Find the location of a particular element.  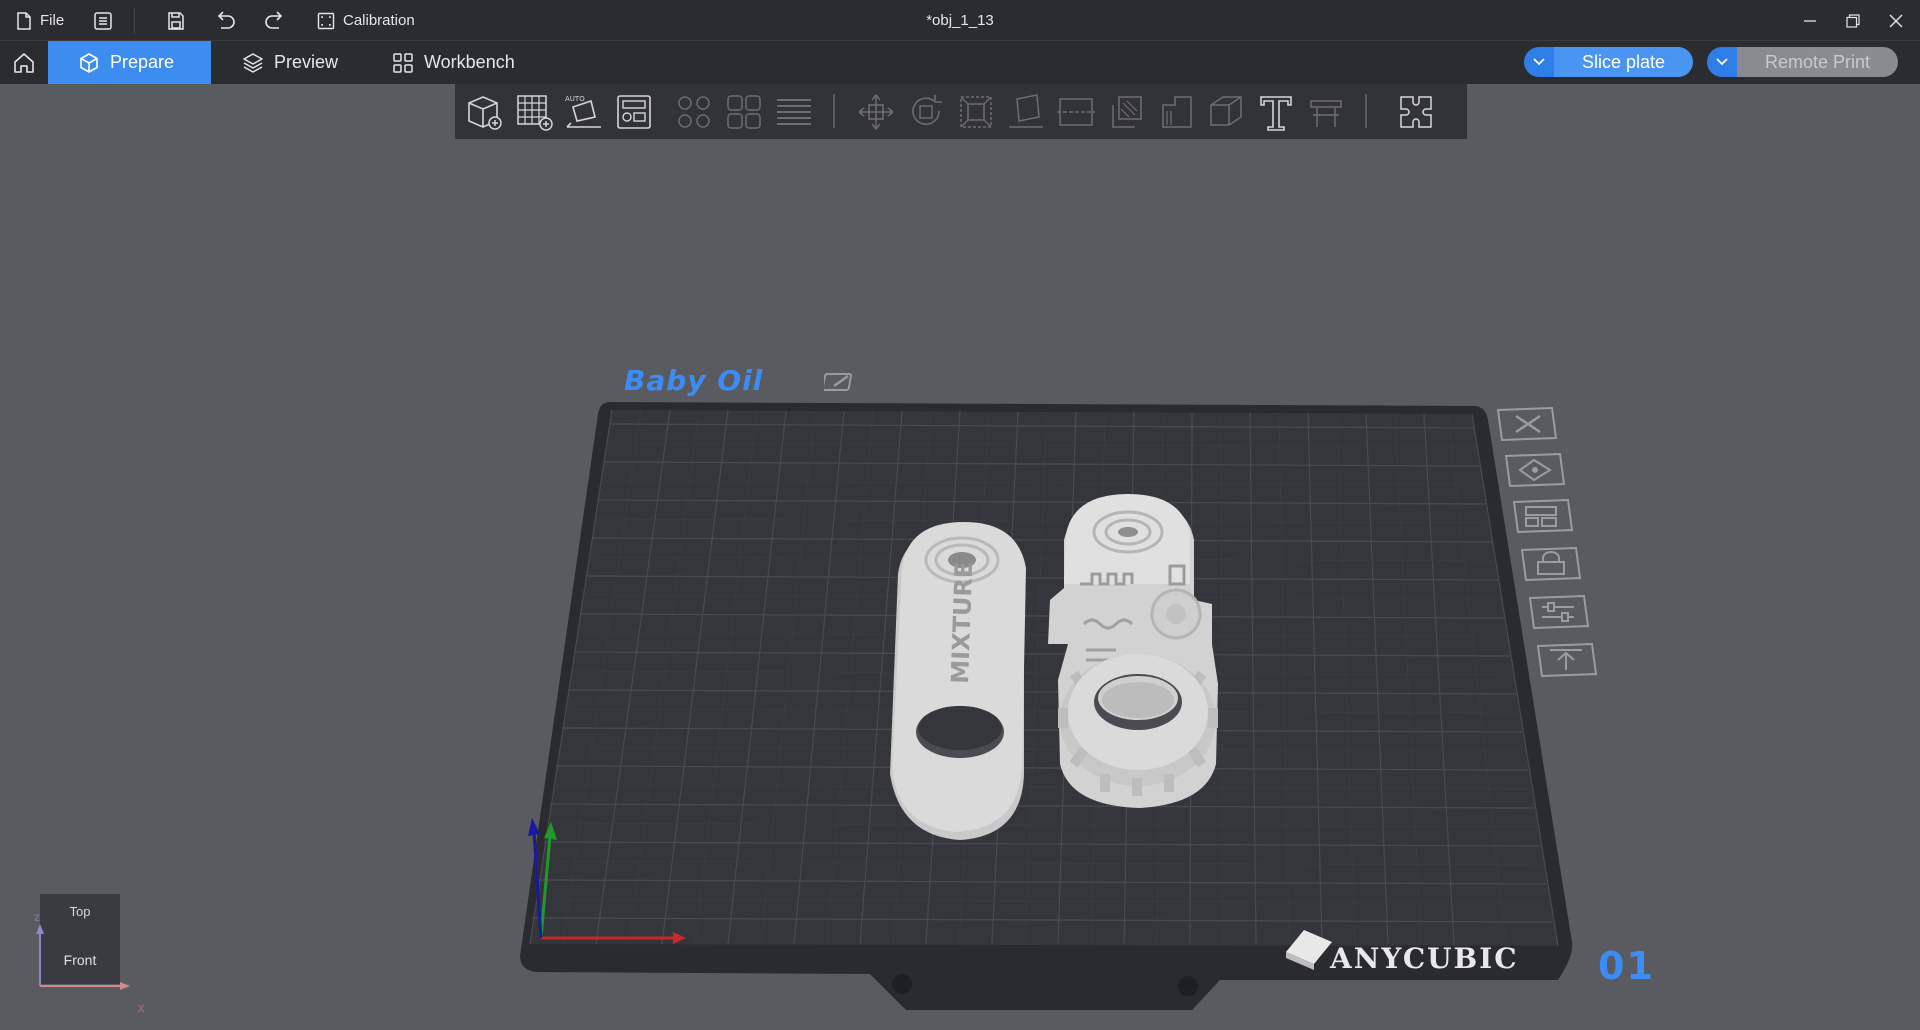

orient-plate-button is located at coordinates (1534, 471).